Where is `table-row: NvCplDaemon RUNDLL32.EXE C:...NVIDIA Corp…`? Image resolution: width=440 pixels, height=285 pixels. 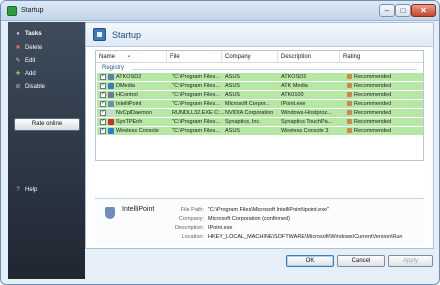 table-row: NvCplDaemon RUNDLL32.EXE C:...NVIDIA Corp… is located at coordinates (260, 113).